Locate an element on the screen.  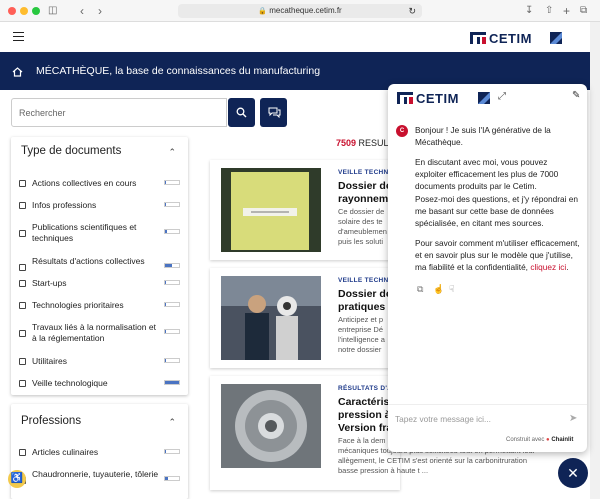
filter-label: Chaudronnerie, tuyauterie, tôlerie is located at coordinates (95, 474).